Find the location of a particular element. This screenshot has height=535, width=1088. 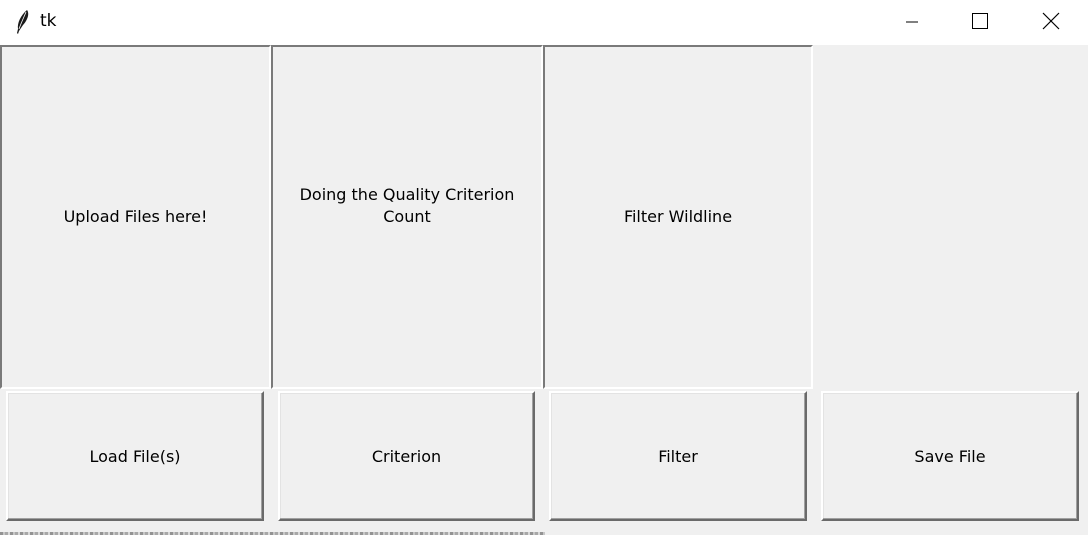

upload-label: Upload Files here! is located at coordinates (135, 216).